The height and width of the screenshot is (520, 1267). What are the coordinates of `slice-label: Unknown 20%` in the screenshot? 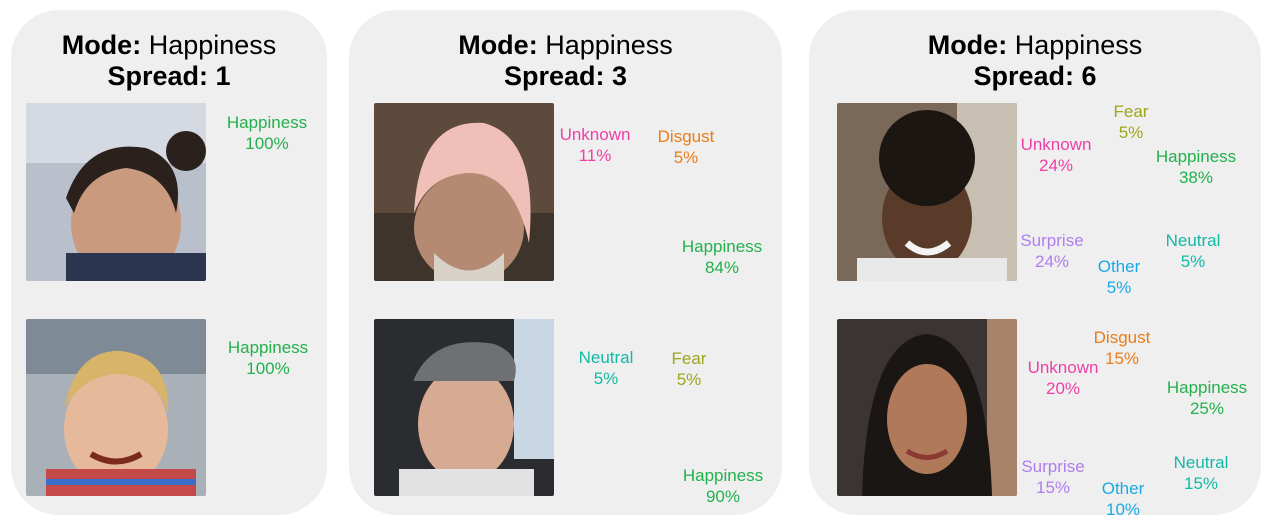 It's located at (1063, 378).